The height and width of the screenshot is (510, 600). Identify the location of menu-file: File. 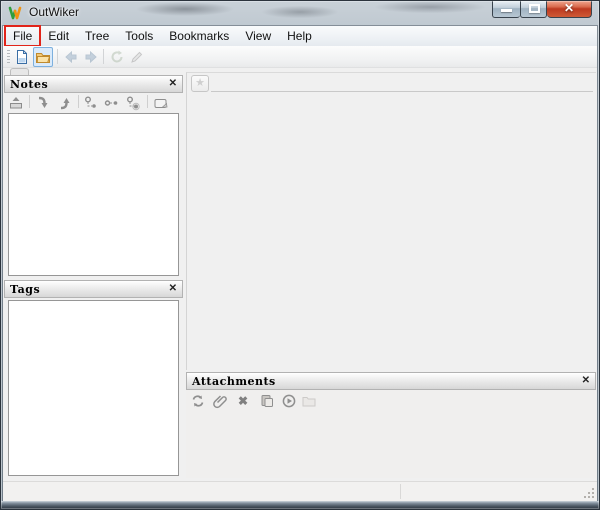
(22, 36).